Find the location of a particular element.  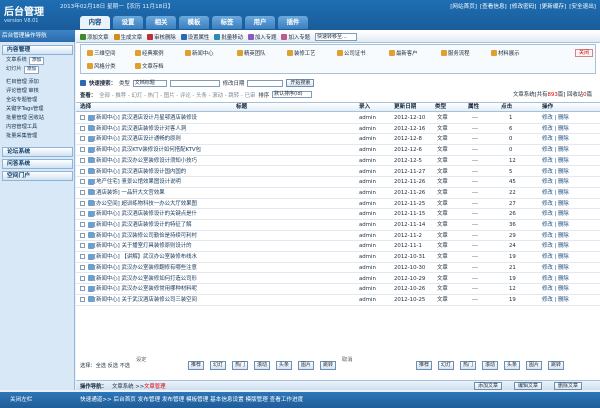

edit-article-button: 编辑文章 is located at coordinates (528, 386).